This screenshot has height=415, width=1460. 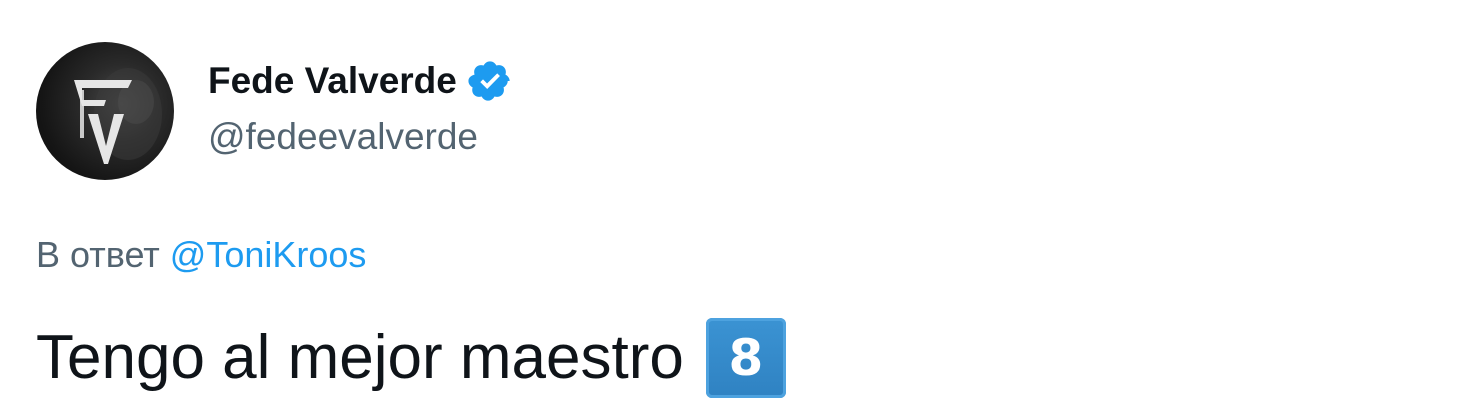 I want to click on reply-prefix: В ответ, so click(x=103, y=254).